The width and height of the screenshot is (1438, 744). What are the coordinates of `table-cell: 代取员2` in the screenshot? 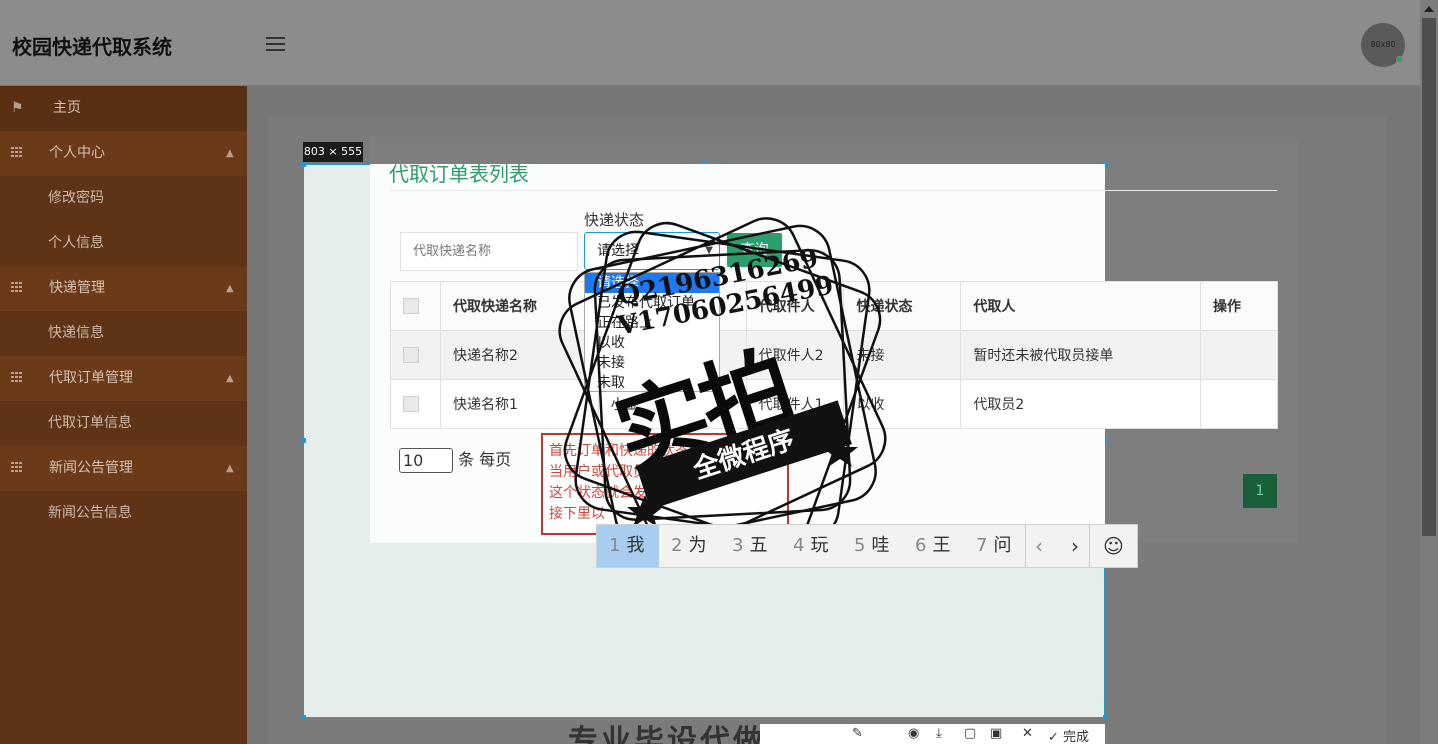 It's located at (1081, 404).